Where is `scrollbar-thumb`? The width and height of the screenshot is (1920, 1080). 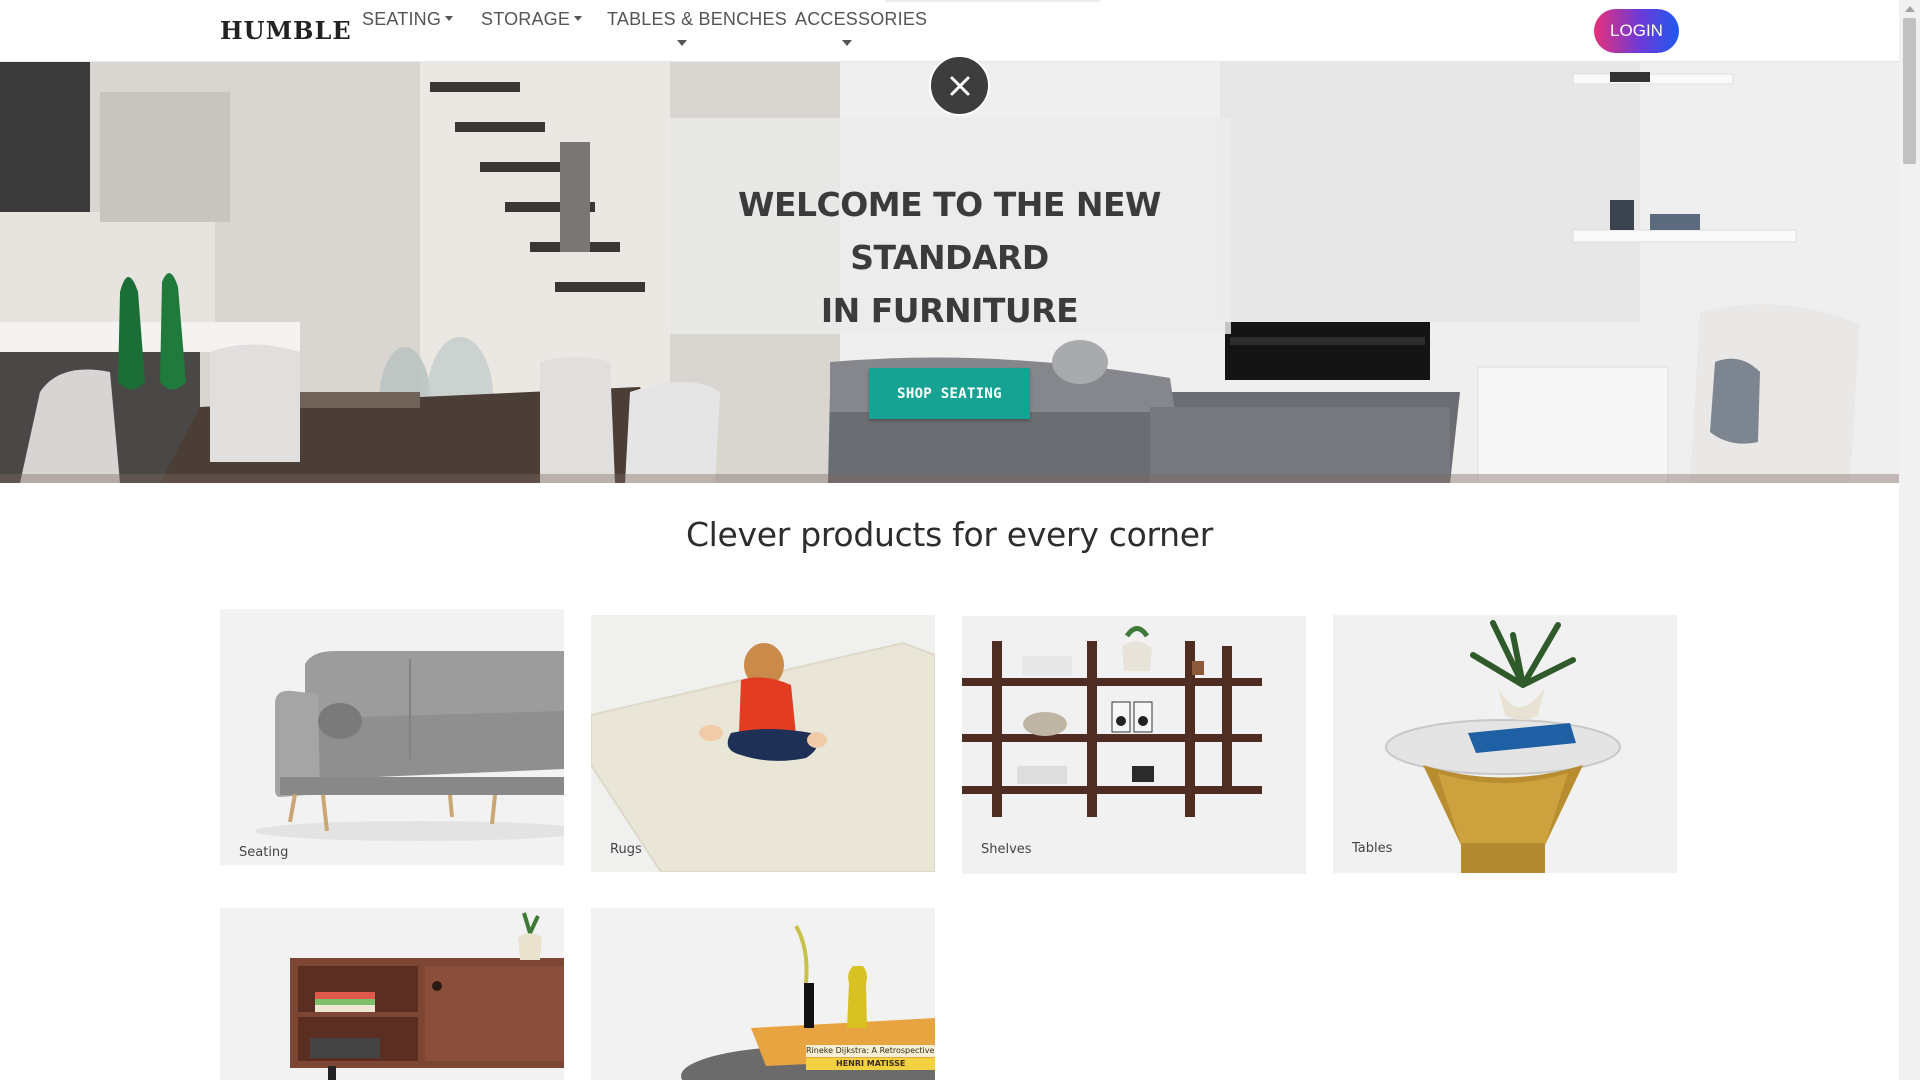 scrollbar-thumb is located at coordinates (1909, 91).